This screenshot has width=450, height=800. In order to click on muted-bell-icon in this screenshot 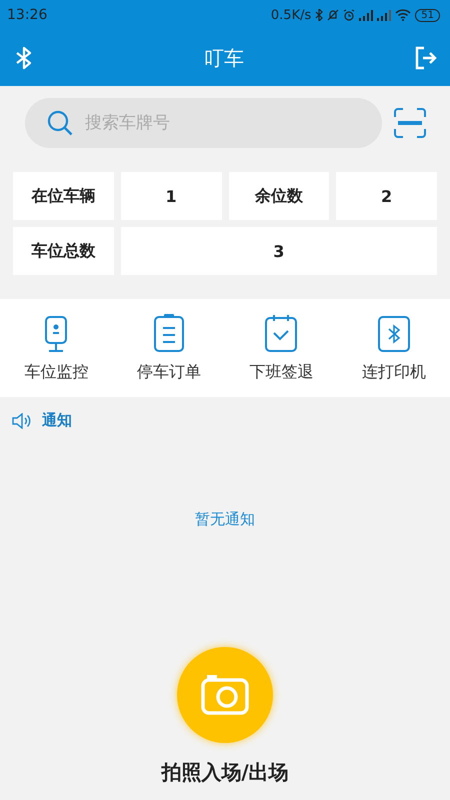, I will do `click(333, 15)`.